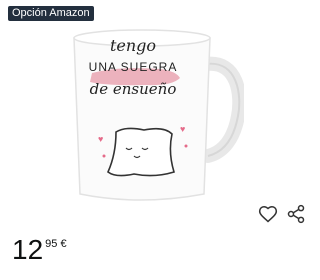 Image resolution: width=320 pixels, height=280 pixels. Describe the element at coordinates (268, 214) in the screenshot. I see `heart-outline-icon` at that location.